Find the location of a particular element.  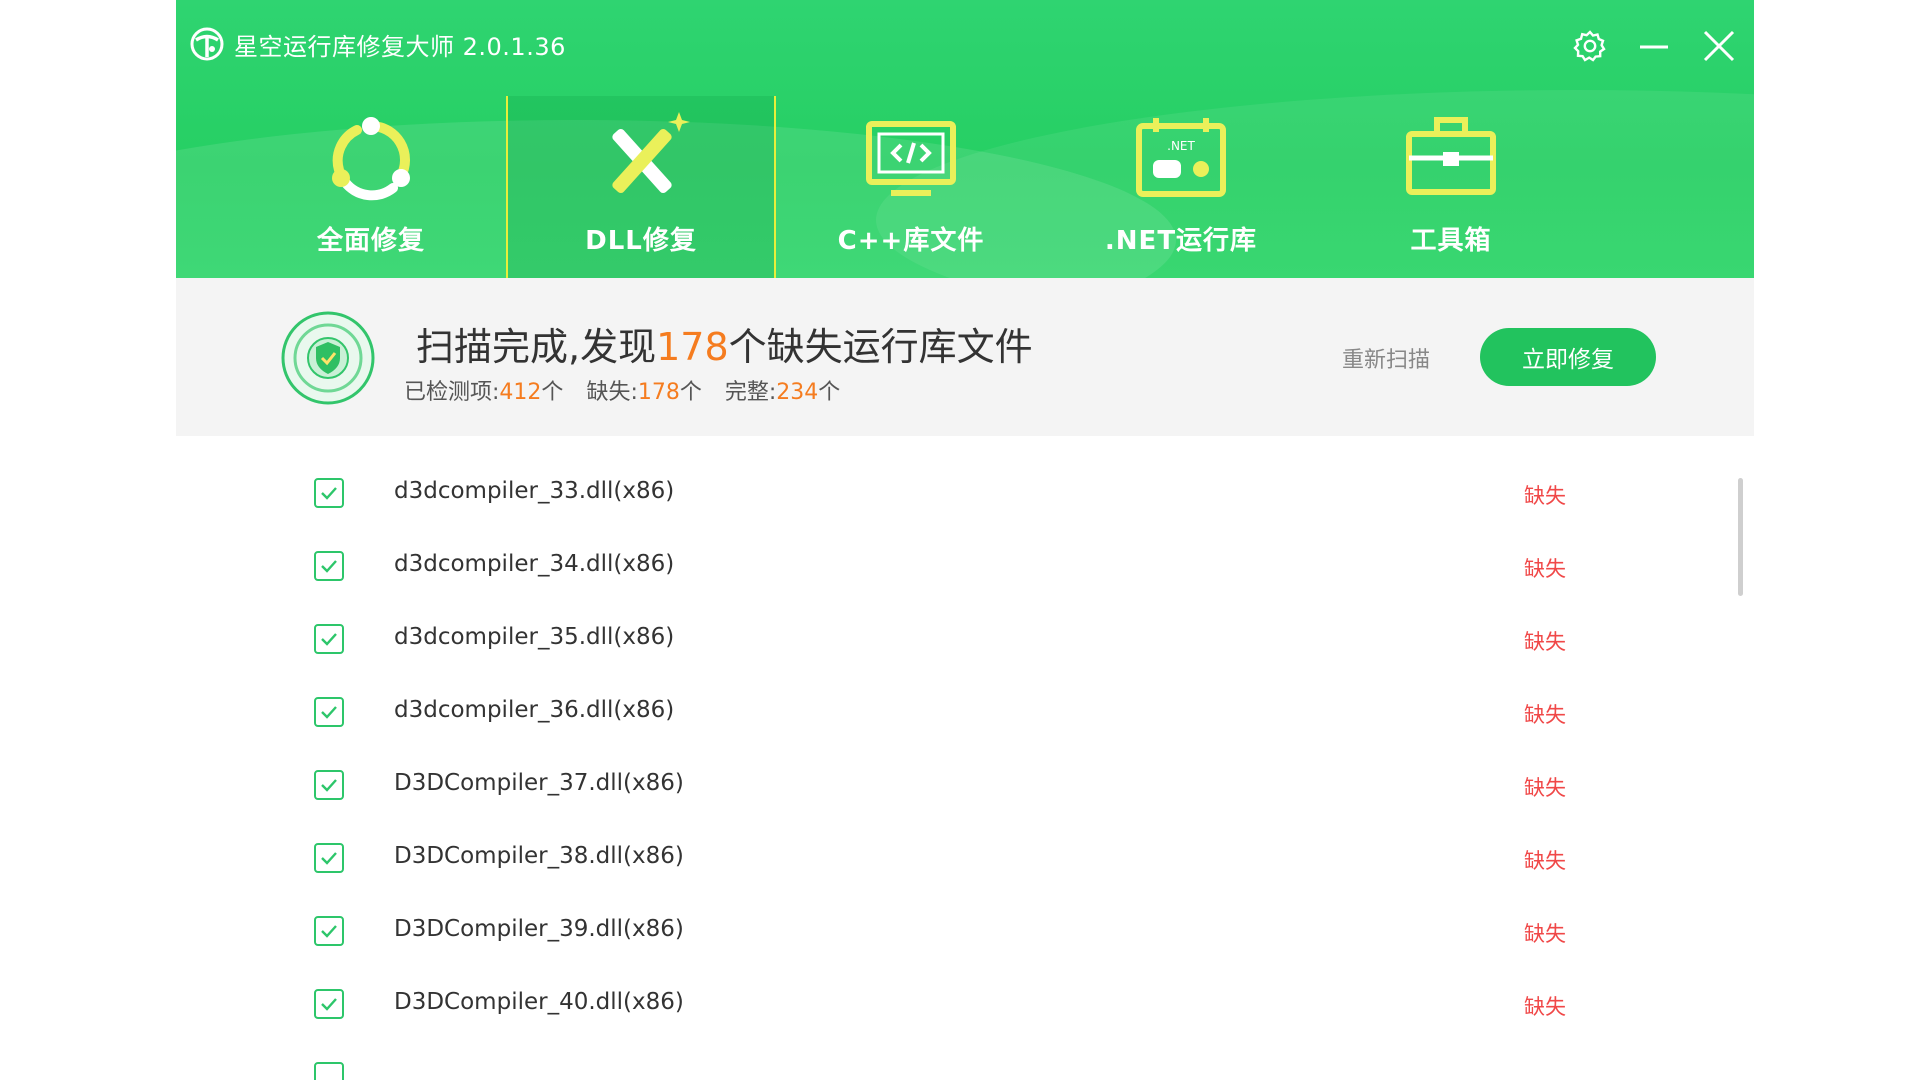

list-item: D3DCompiler_40.dll(x86) 缺失 is located at coordinates (965, 1005).